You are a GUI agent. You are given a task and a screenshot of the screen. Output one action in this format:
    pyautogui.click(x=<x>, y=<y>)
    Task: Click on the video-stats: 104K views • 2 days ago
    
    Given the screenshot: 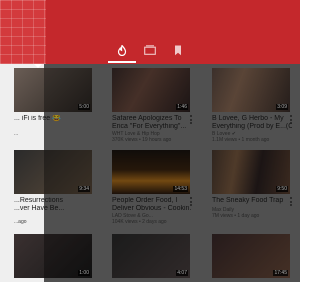 What is the action you would take?
    pyautogui.click(x=139, y=222)
    